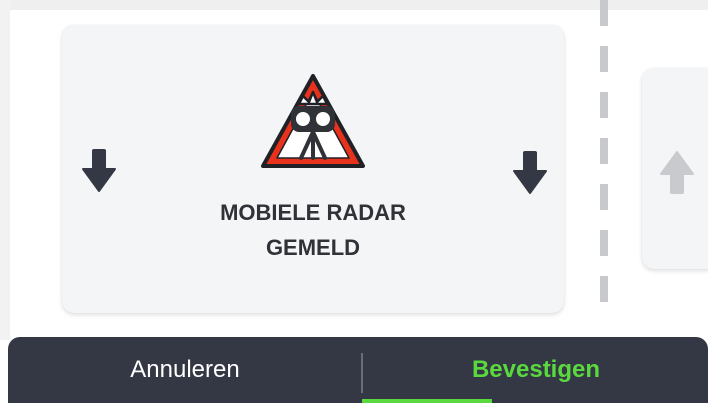  Describe the element at coordinates (185, 370) in the screenshot. I see `cancel-button: Annuleren` at that location.